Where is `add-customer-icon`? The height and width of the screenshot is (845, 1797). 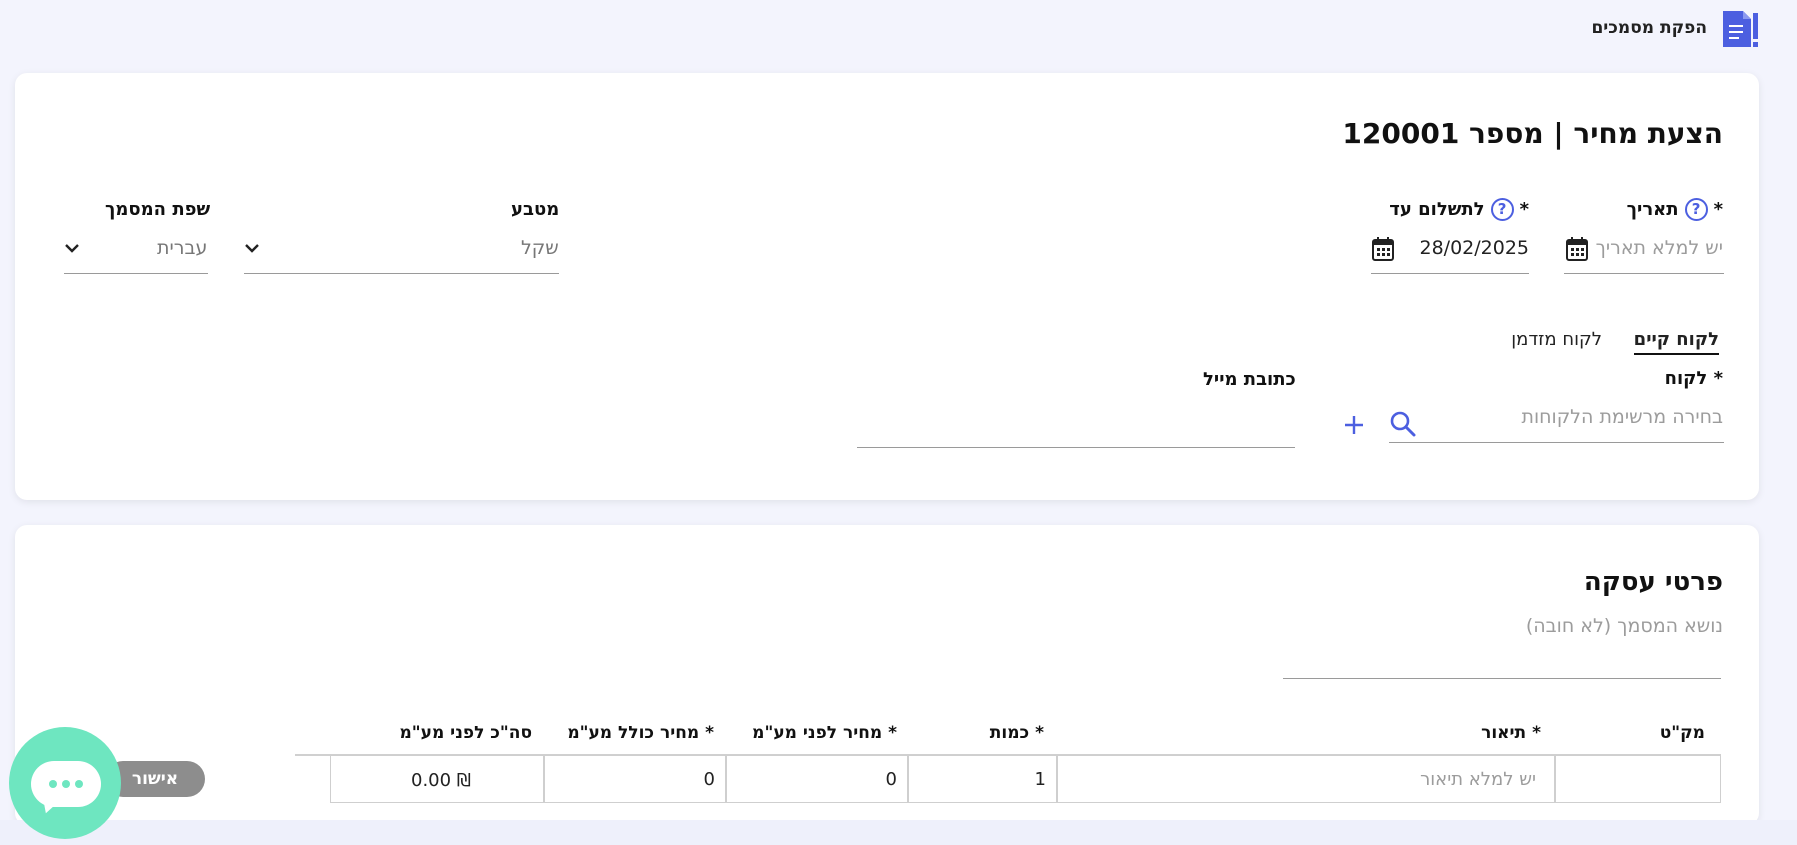 add-customer-icon is located at coordinates (1354, 425).